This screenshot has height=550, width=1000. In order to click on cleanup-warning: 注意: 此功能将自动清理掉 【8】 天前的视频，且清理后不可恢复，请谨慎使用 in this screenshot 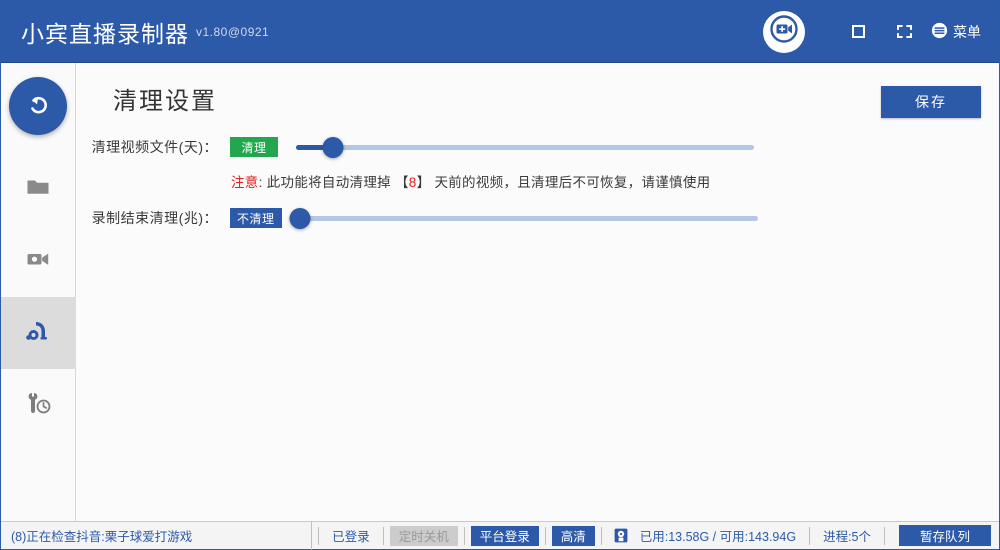, I will do `click(470, 181)`.